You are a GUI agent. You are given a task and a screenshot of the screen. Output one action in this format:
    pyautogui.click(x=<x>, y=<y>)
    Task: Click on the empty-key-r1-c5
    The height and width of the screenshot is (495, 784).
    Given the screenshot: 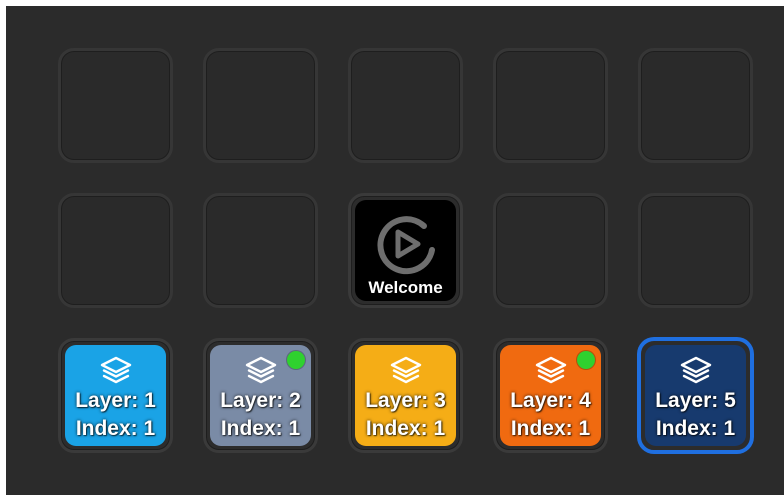 What is the action you would take?
    pyautogui.click(x=695, y=105)
    